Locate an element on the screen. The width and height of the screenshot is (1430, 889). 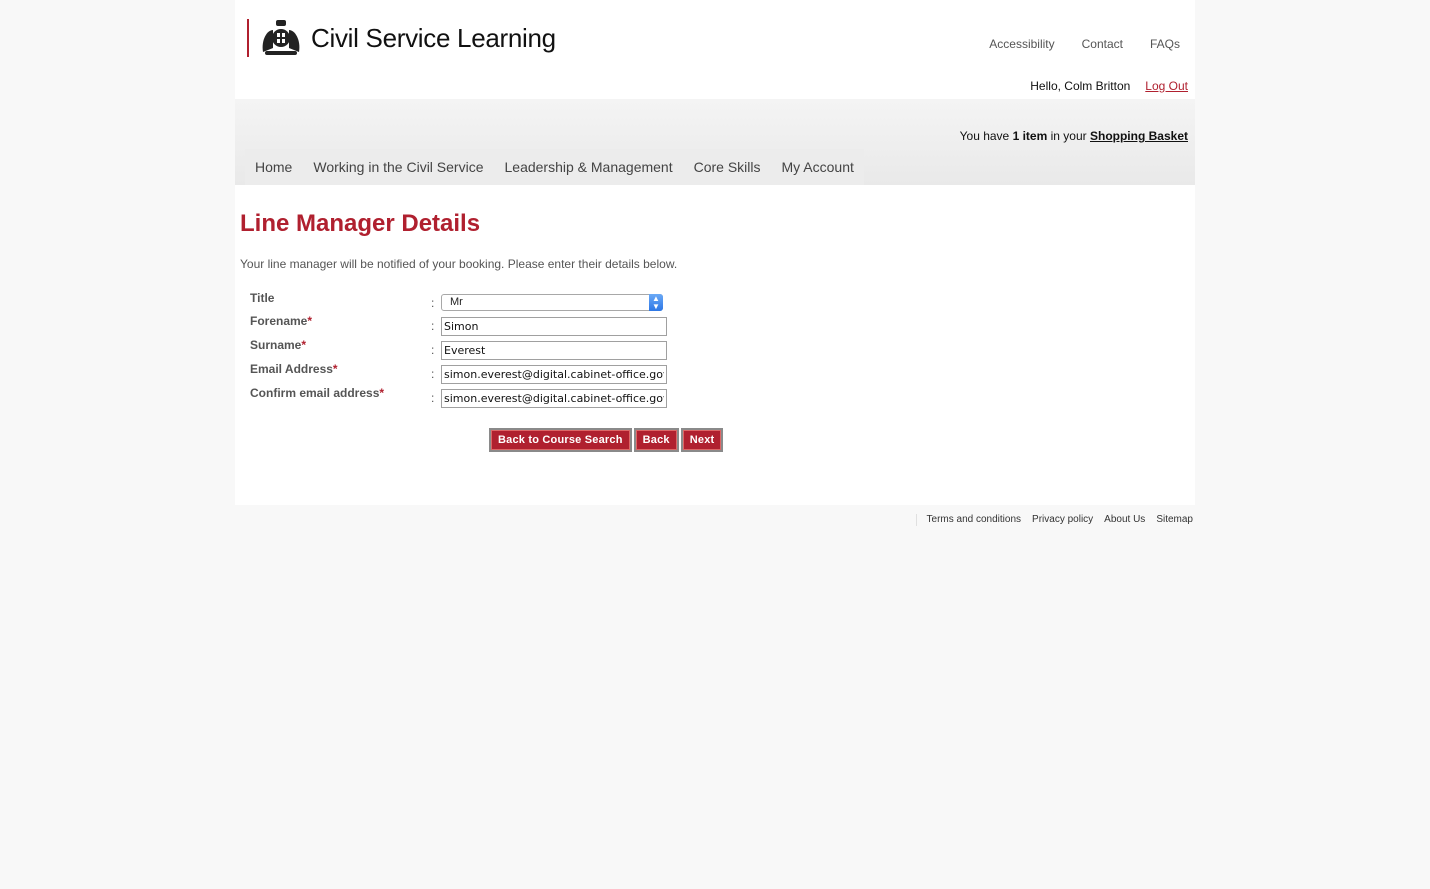
form-actions: Back to Course Search Back Next is located at coordinates (606, 440).